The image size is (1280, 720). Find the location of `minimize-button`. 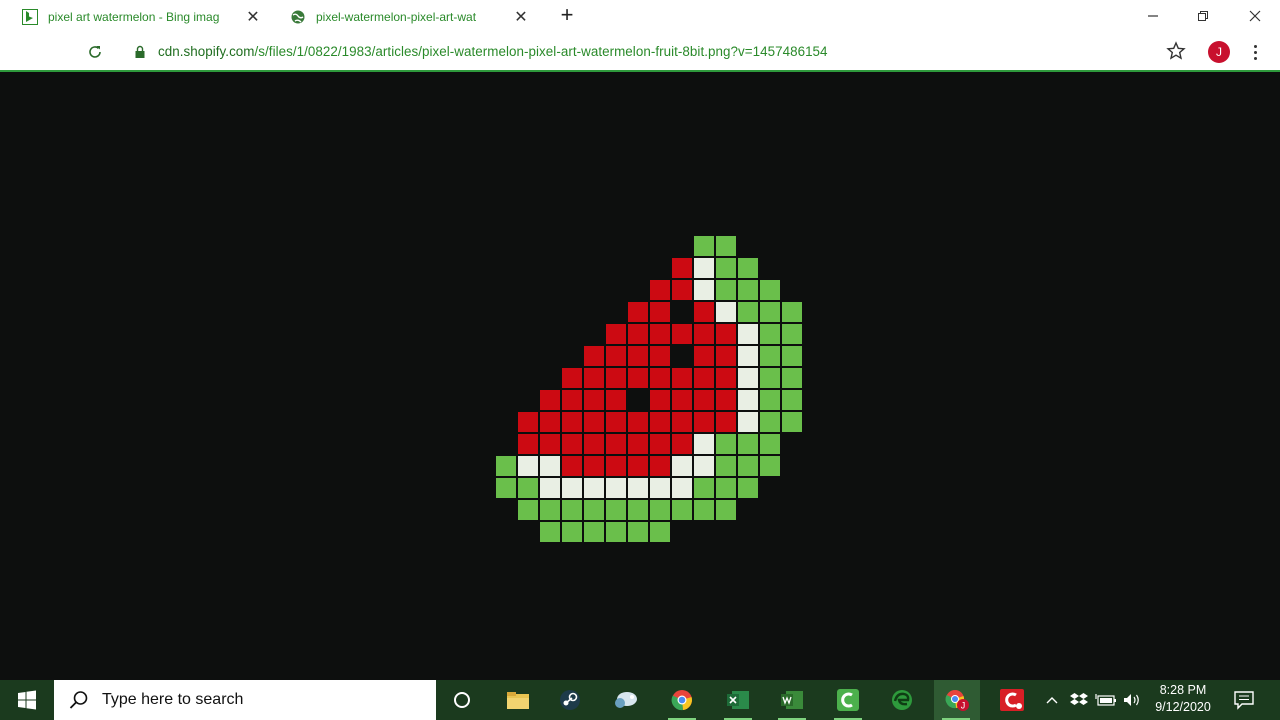

minimize-button is located at coordinates (1153, 16).